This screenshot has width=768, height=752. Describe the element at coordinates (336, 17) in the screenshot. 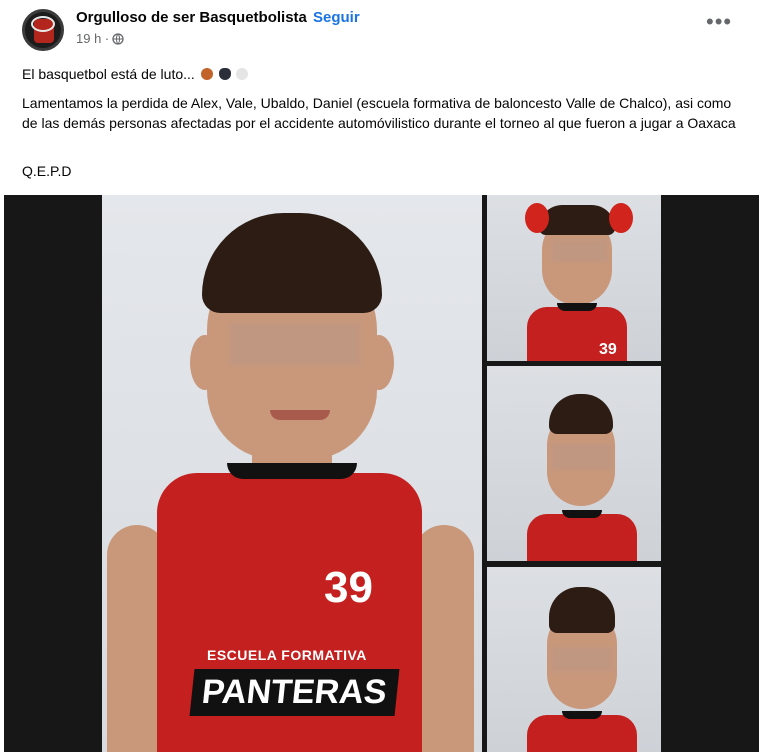

I see `follow-button: Seguir` at that location.